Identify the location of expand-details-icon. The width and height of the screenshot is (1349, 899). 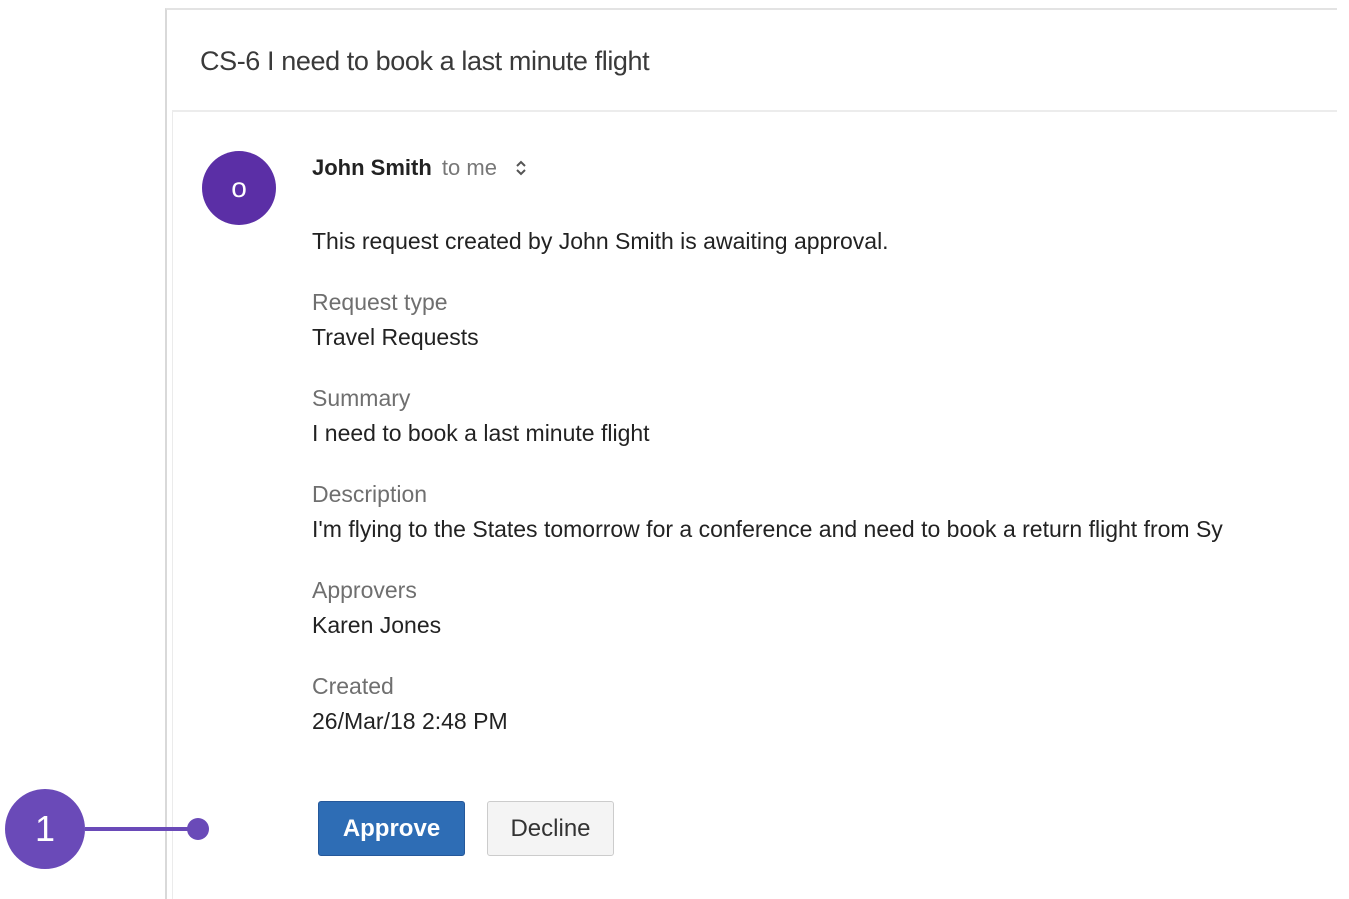
(521, 166).